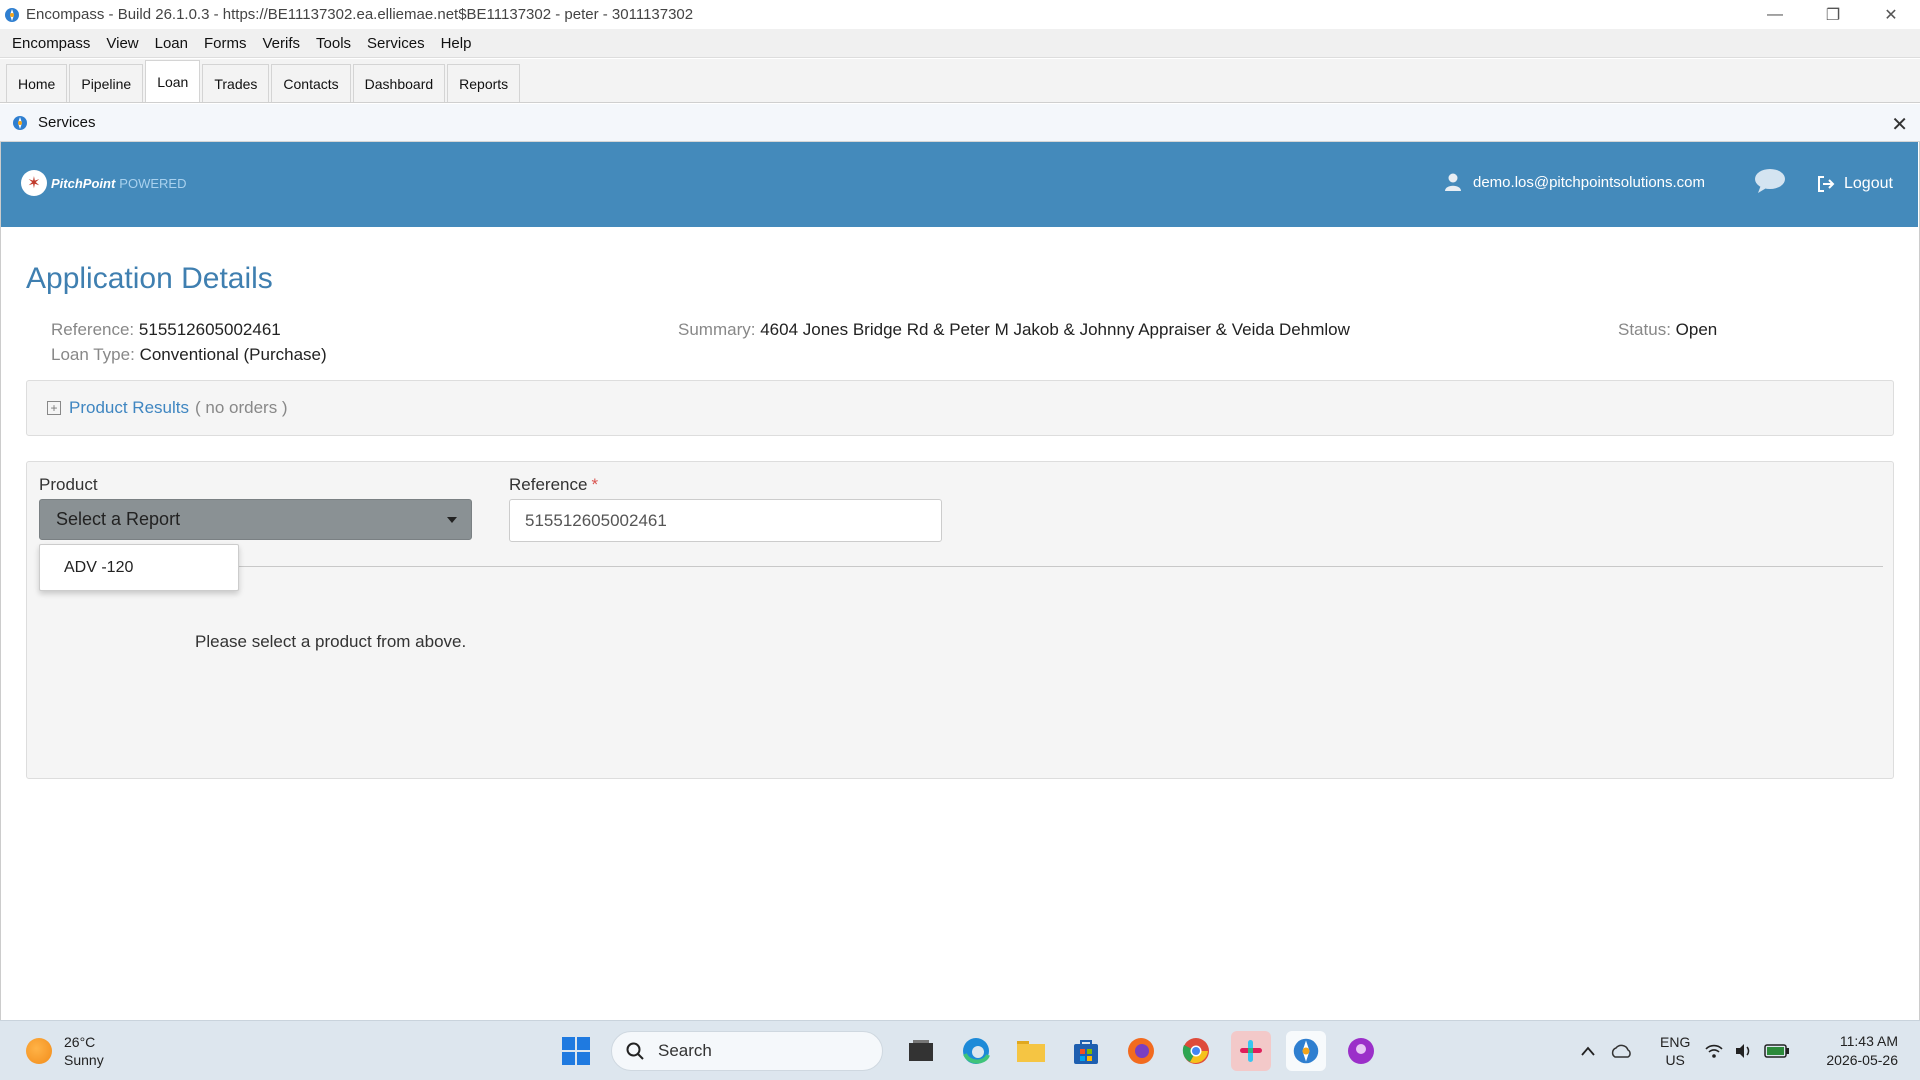 Image resolution: width=1920 pixels, height=1080 pixels. Describe the element at coordinates (122, 43) in the screenshot. I see `menu-item-view: View` at that location.